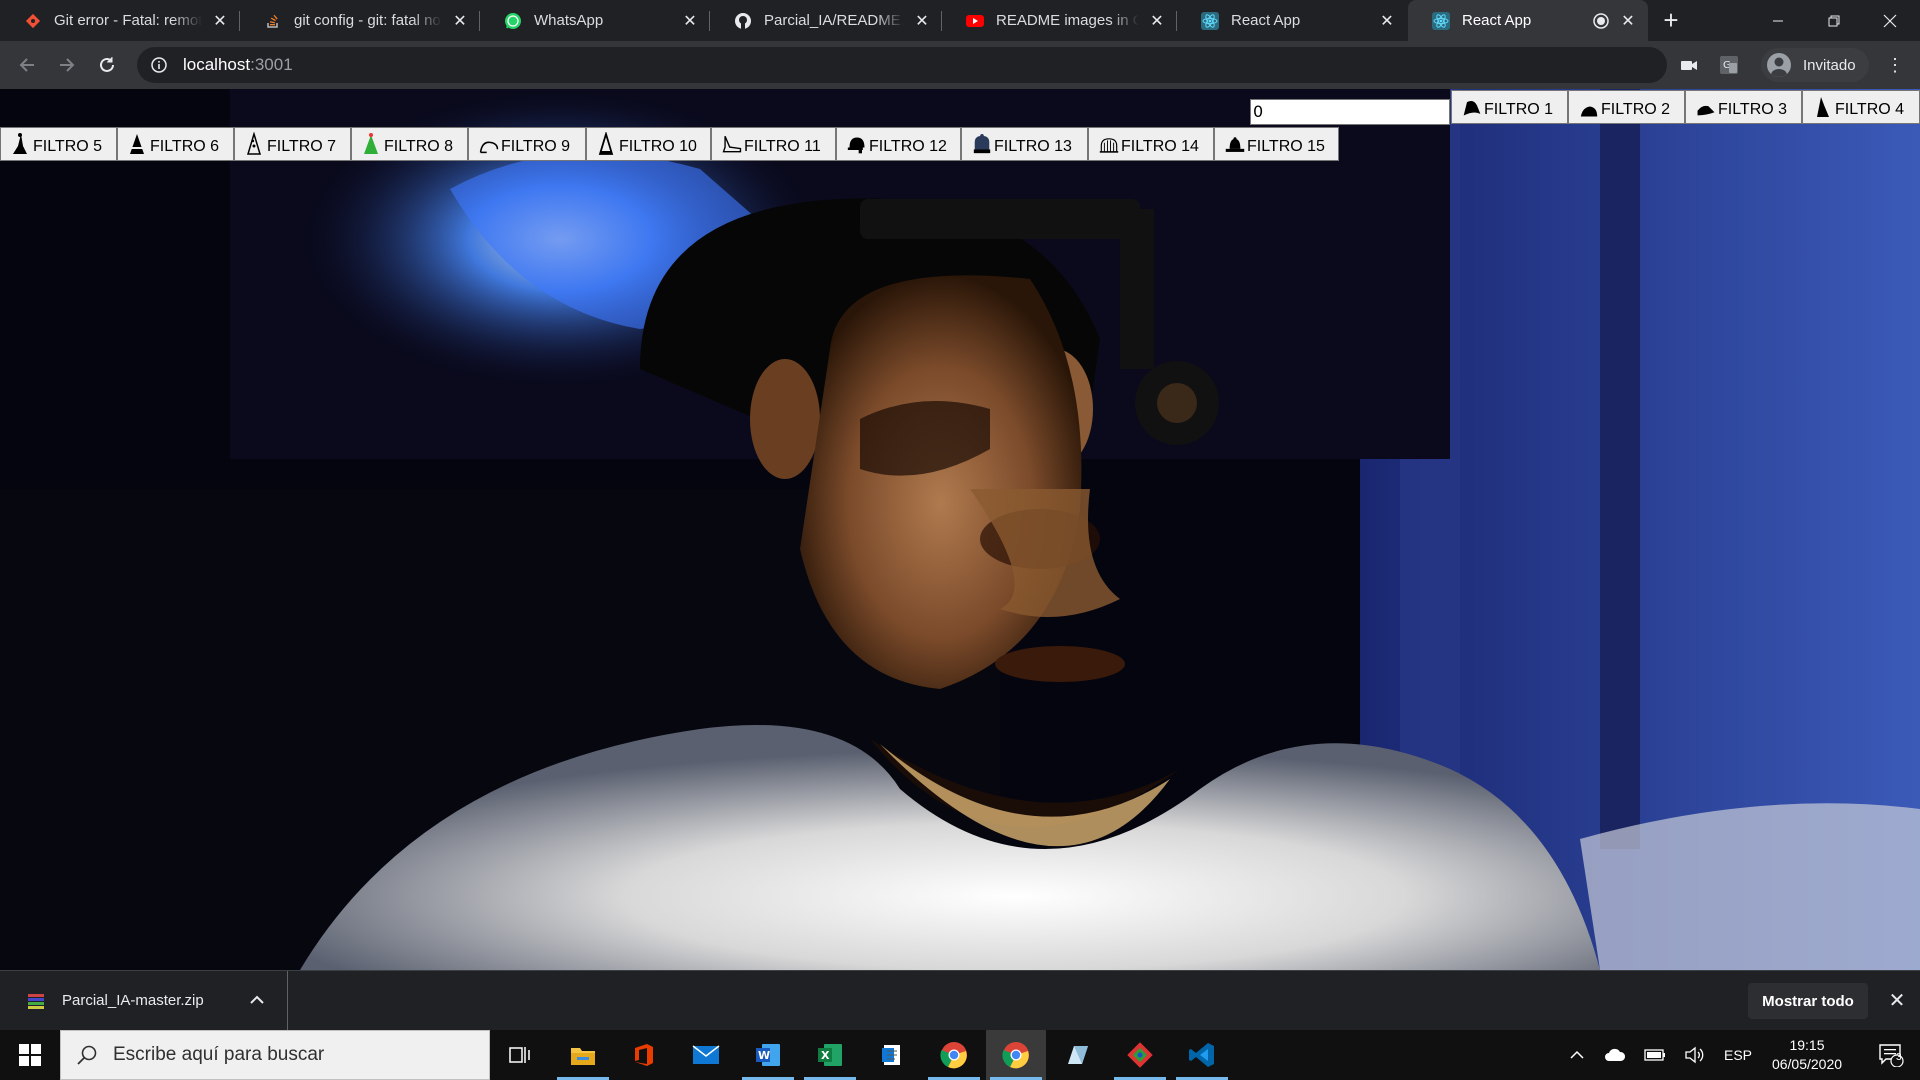 Image resolution: width=1920 pixels, height=1080 pixels. Describe the element at coordinates (982, 144) in the screenshot. I see `hat-13-icon` at that location.